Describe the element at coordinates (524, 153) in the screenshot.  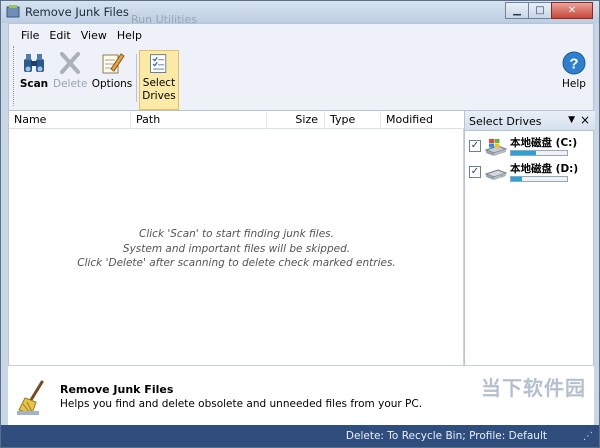
I see `drive-c-usage-fill` at that location.